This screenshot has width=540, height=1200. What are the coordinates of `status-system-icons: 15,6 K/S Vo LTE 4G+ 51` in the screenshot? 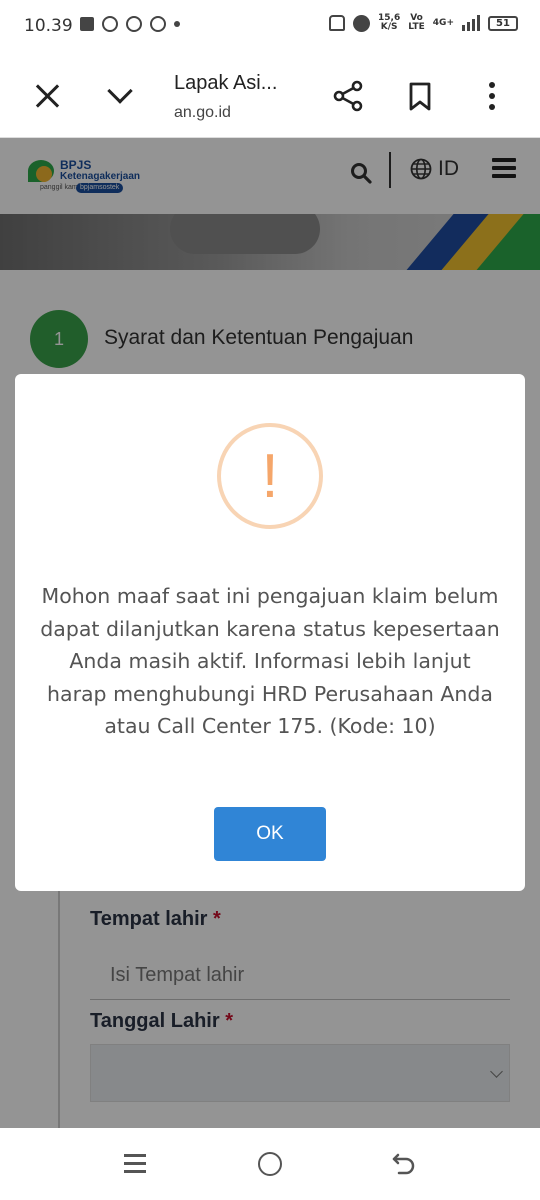 It's located at (423, 23).